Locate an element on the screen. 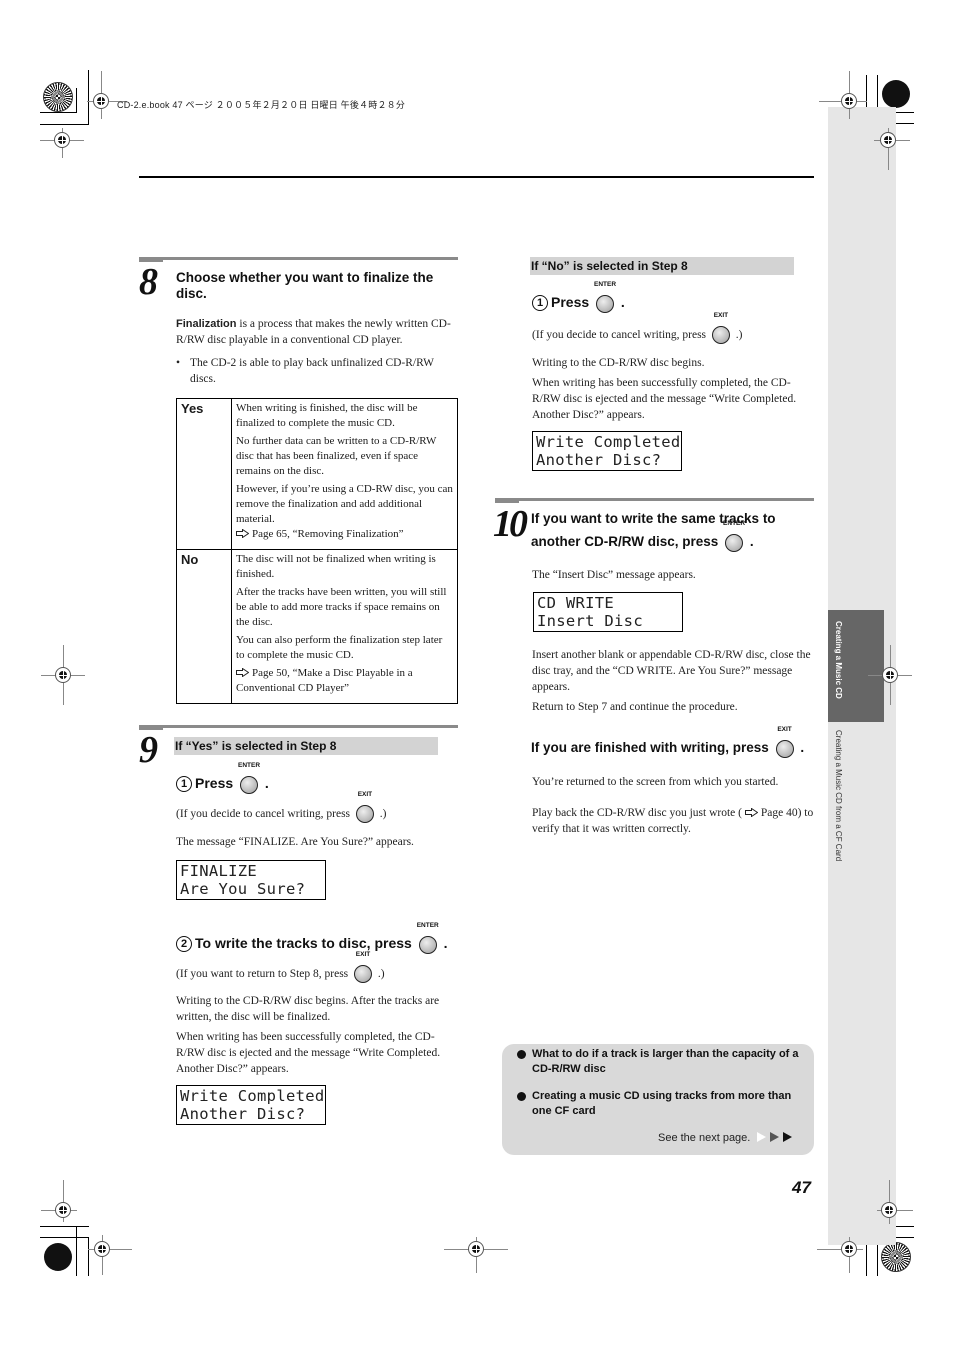 The height and width of the screenshot is (1351, 954). page-number: 47 is located at coordinates (801, 1187).